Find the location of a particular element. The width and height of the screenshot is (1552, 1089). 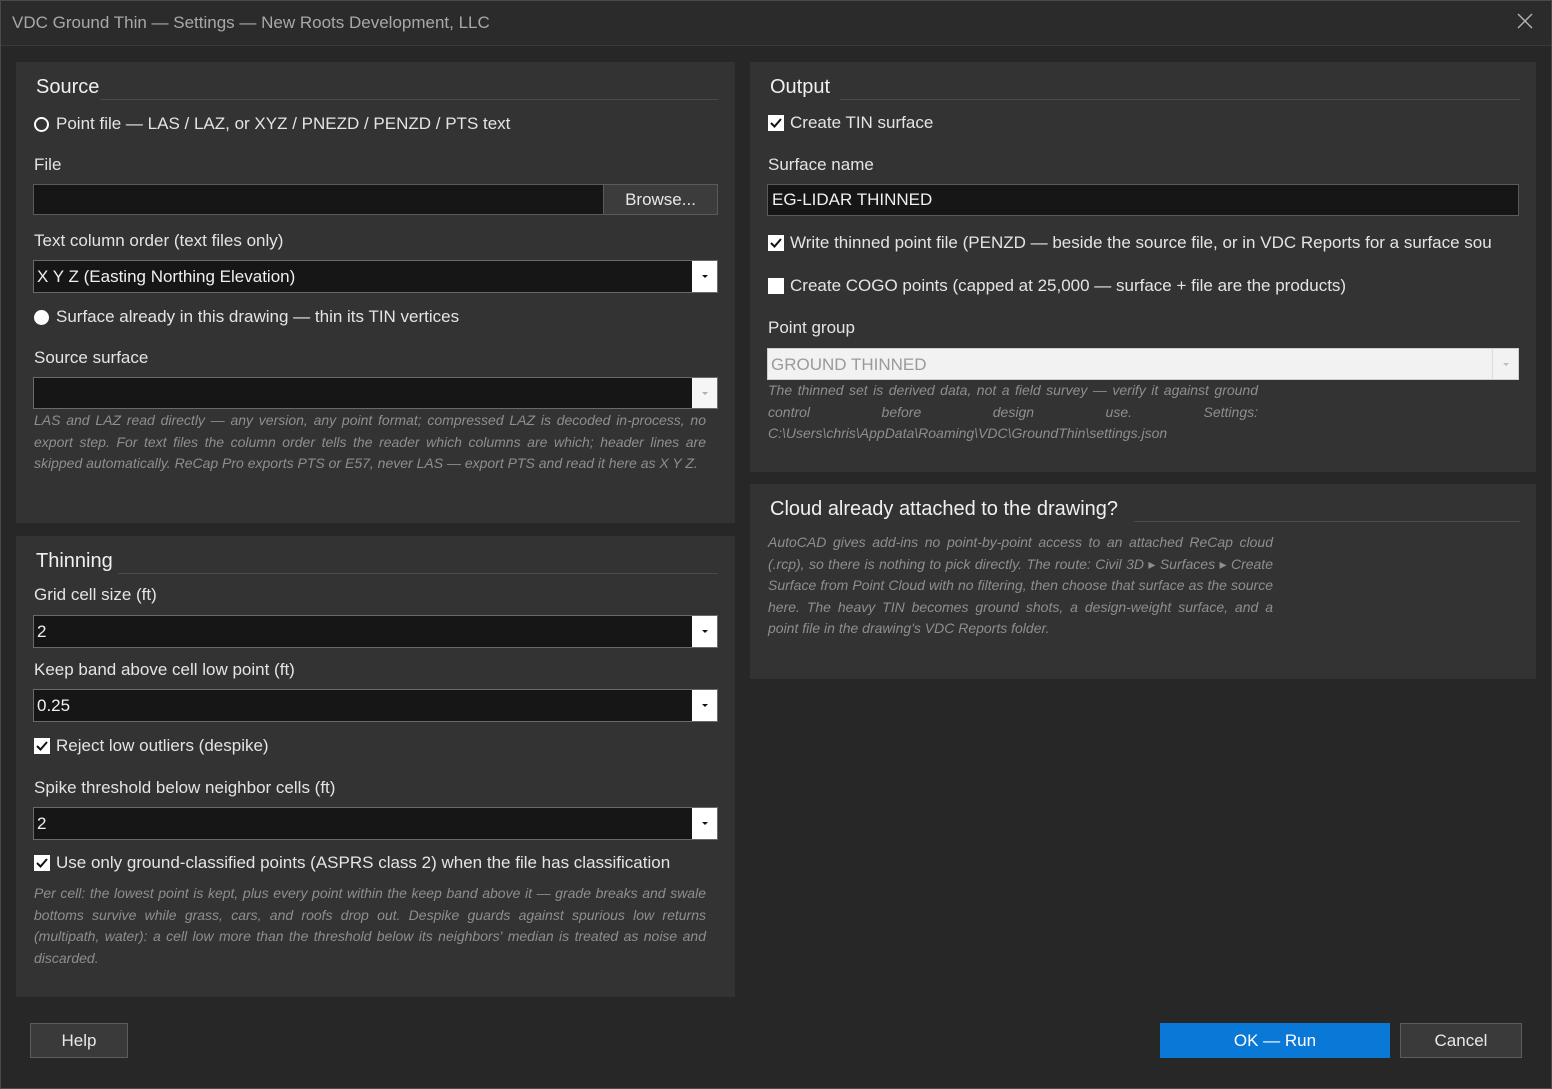

source-surface-select is located at coordinates (375, 393).